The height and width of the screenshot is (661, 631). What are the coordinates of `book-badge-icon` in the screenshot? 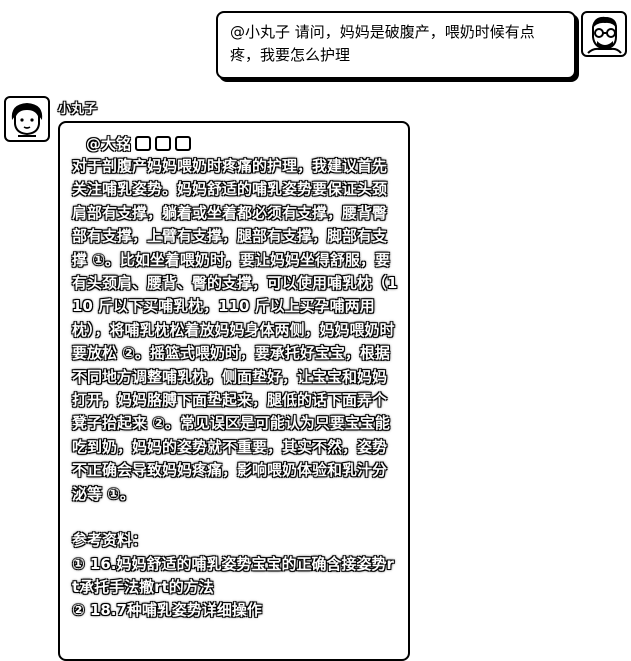 It's located at (163, 143).